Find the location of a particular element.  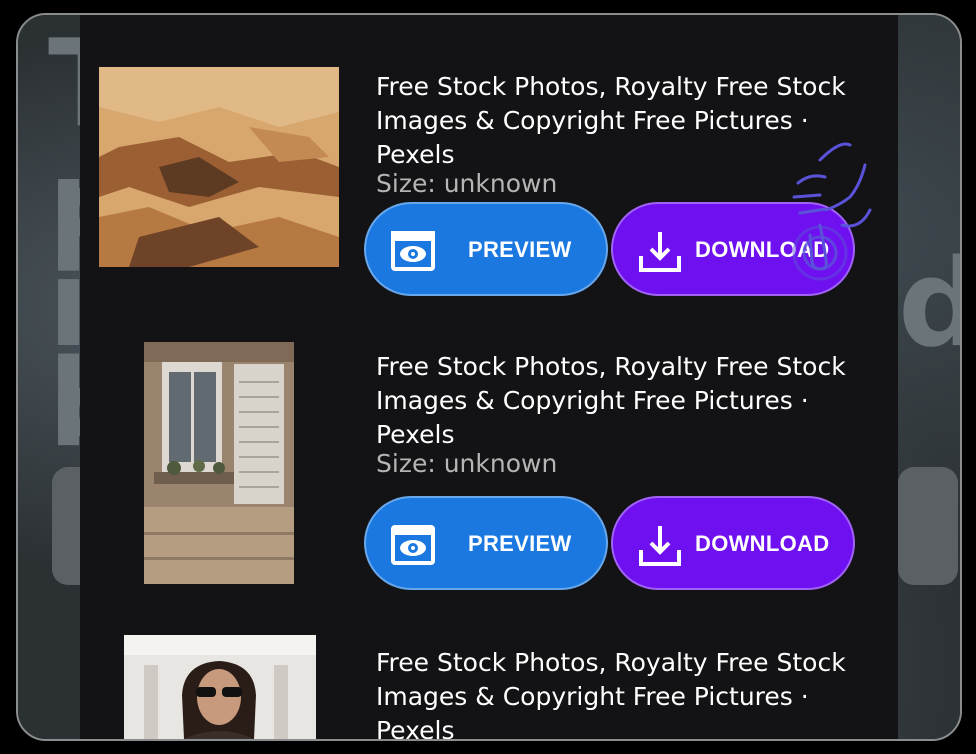

woman-sunglasses-photo is located at coordinates (220, 687).